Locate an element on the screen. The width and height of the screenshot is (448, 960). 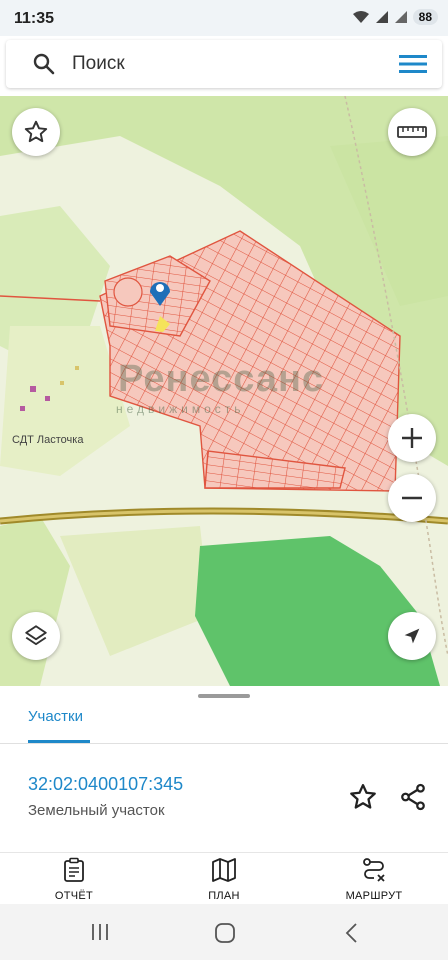
bottom-navigation: ОТЧЁТ ПЛАН МАРШРУТ is located at coordinates (224, 878).